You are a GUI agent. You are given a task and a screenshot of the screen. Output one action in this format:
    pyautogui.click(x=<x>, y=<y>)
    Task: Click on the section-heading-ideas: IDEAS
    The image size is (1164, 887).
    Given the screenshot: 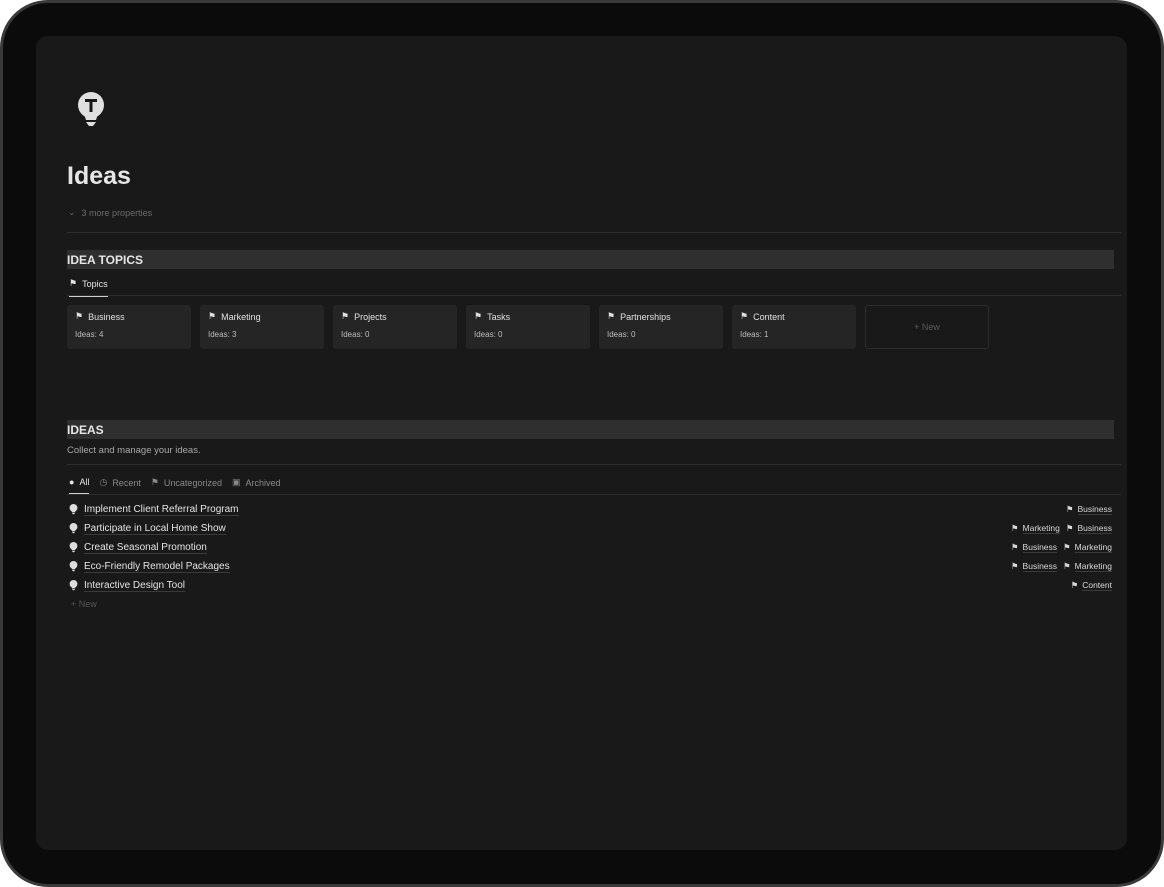 What is the action you would take?
    pyautogui.click(x=590, y=429)
    